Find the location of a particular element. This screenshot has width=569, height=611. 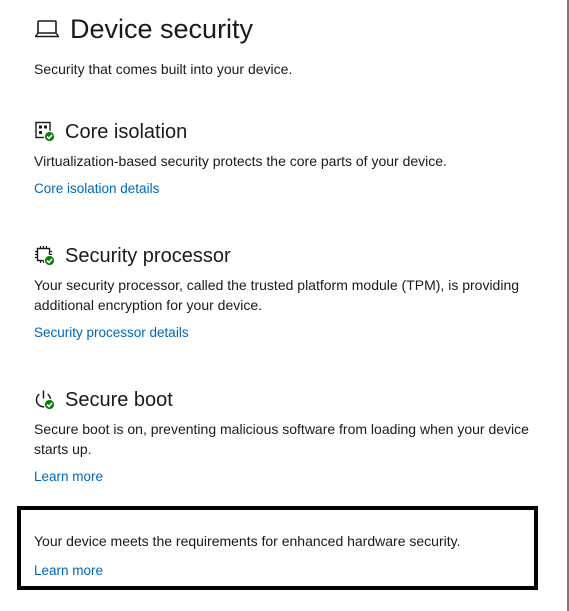

security-processor-header: Security processor is located at coordinates (284, 256).